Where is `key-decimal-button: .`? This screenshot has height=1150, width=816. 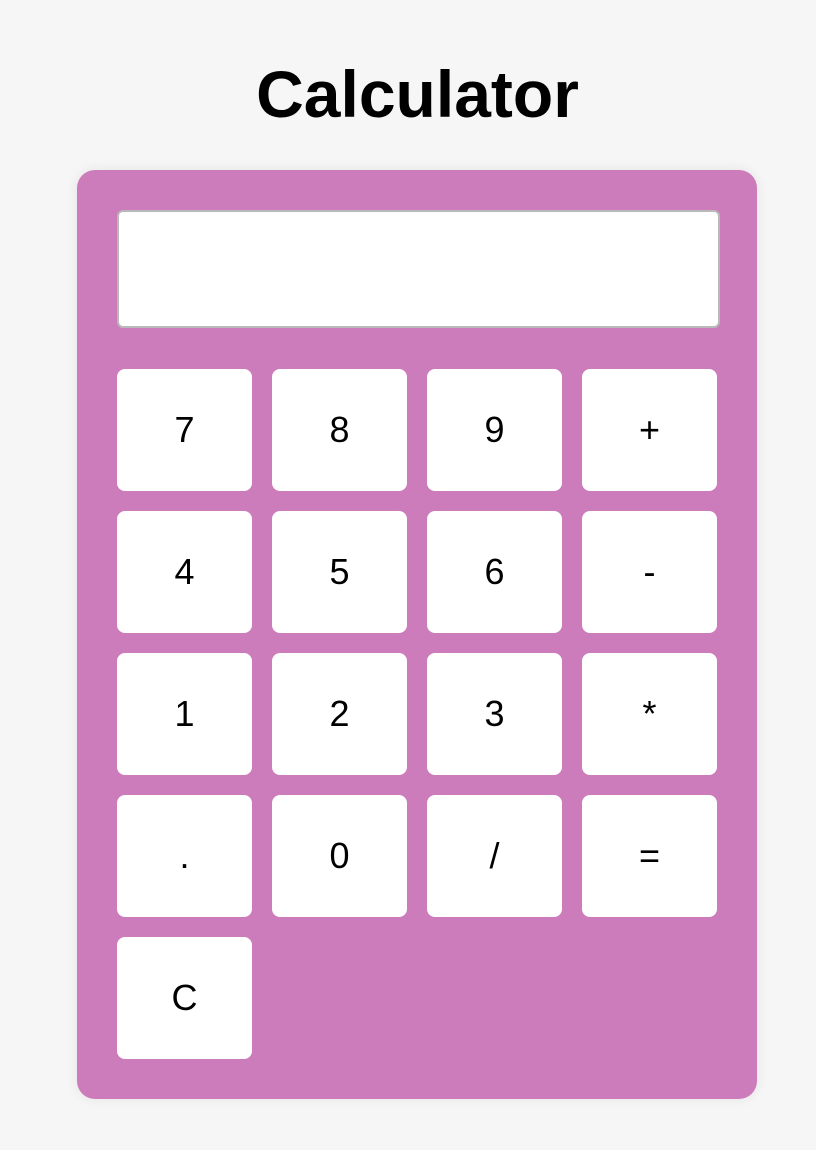
key-decimal-button: . is located at coordinates (184, 856).